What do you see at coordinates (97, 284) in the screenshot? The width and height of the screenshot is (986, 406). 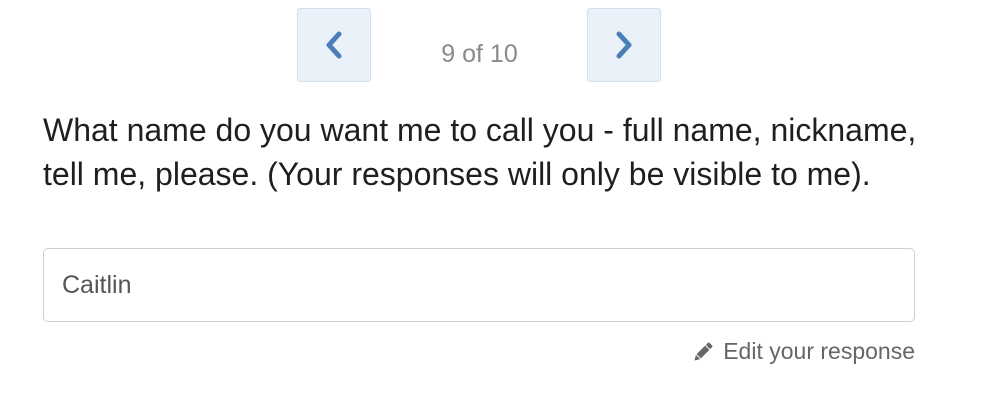 I see `response-value: Caitlin` at bounding box center [97, 284].